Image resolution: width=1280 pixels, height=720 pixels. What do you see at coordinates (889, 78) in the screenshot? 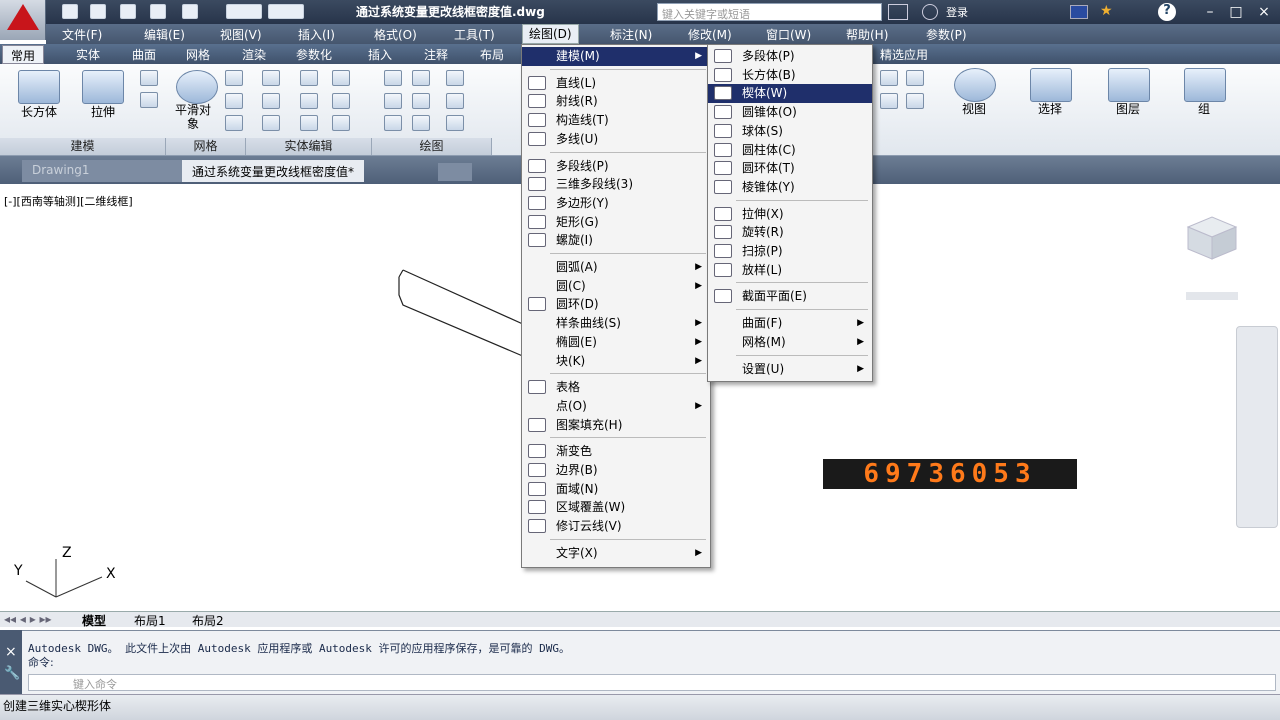
I see `ucs-icon` at bounding box center [889, 78].